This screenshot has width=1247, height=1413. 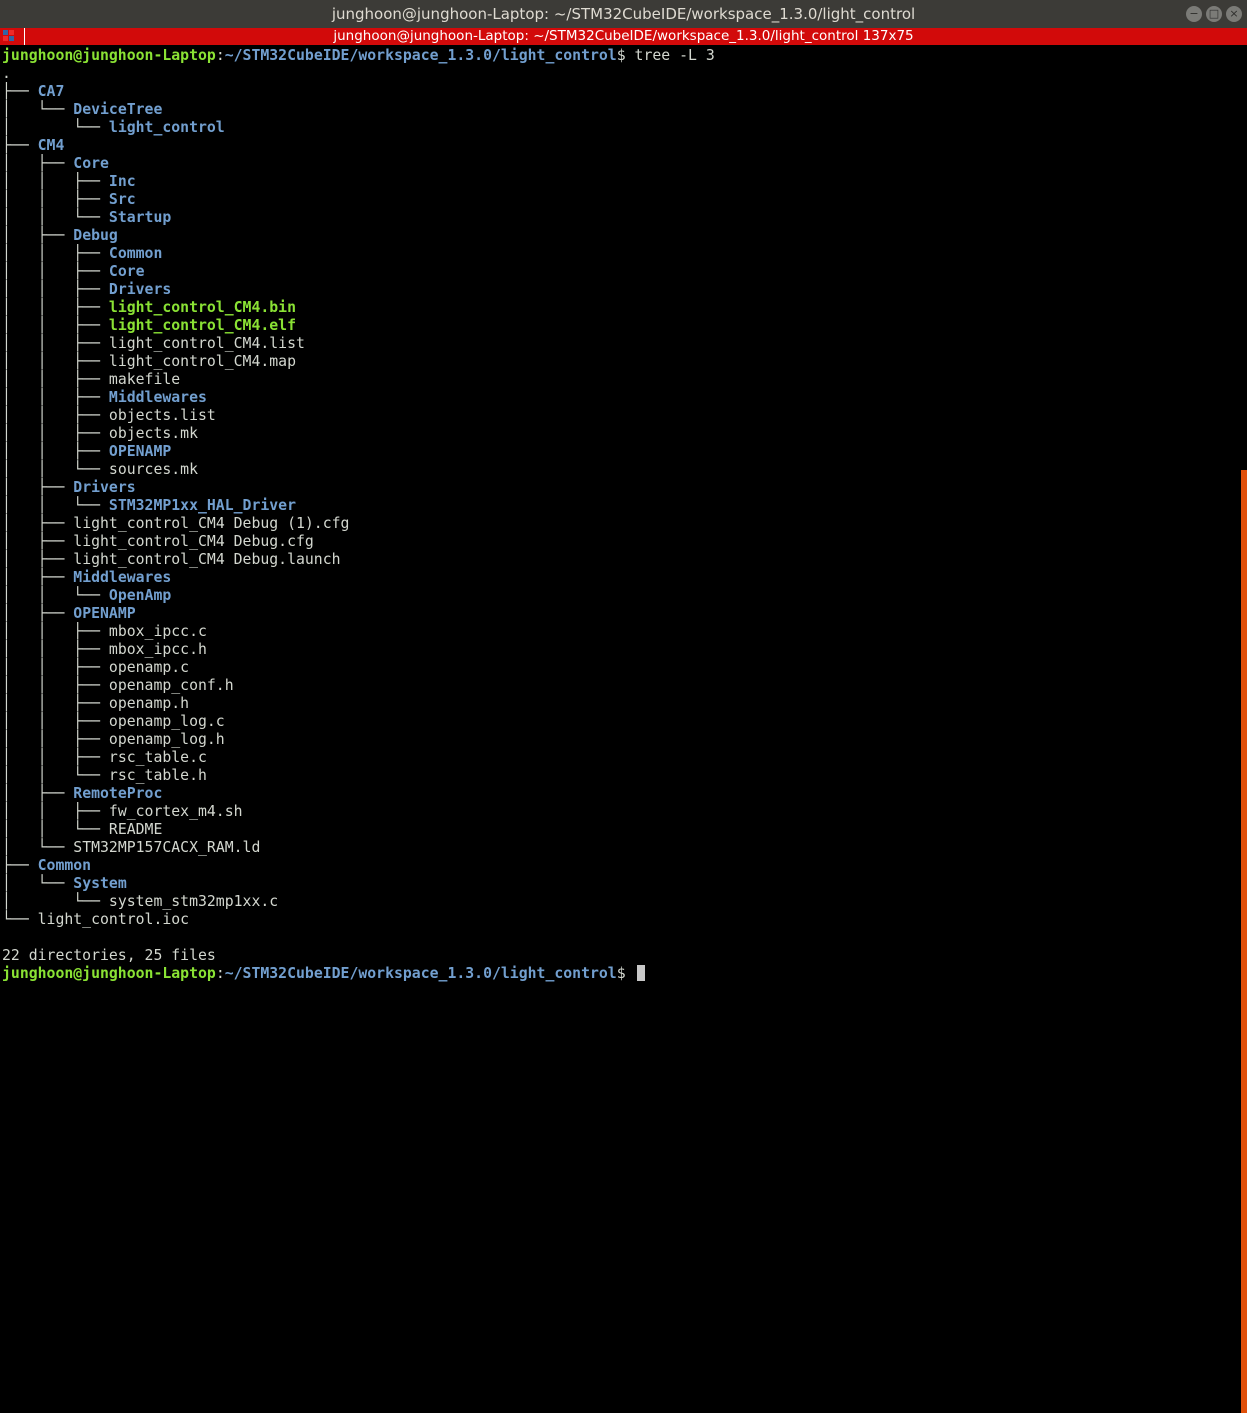 What do you see at coordinates (620, 164) in the screenshot?
I see `tree-line: │ ├── Core` at bounding box center [620, 164].